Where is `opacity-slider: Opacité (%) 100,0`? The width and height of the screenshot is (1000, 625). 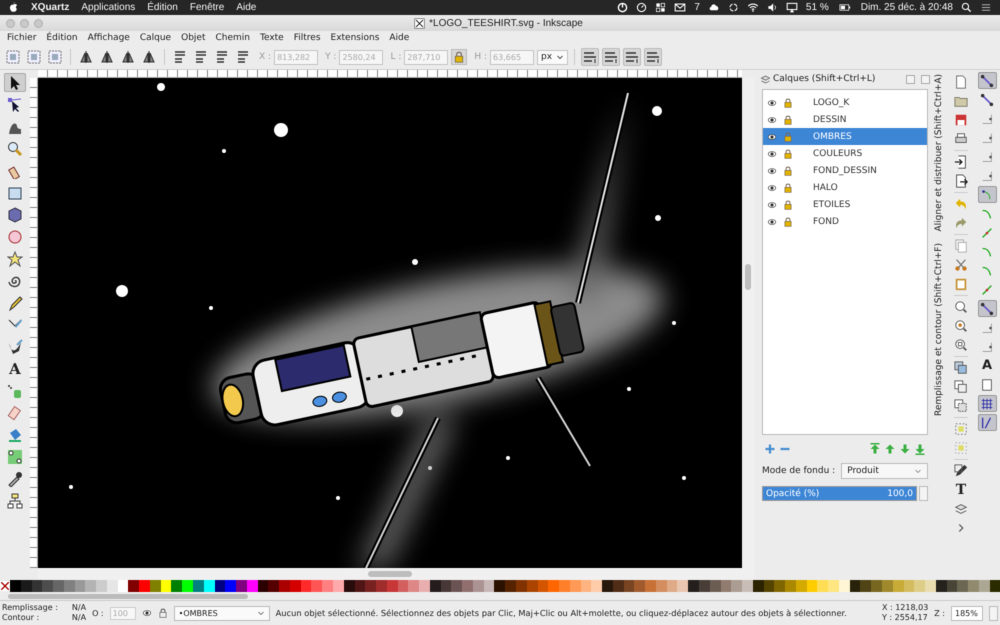
opacity-slider: Opacité (%) 100,0 is located at coordinates (839, 493).